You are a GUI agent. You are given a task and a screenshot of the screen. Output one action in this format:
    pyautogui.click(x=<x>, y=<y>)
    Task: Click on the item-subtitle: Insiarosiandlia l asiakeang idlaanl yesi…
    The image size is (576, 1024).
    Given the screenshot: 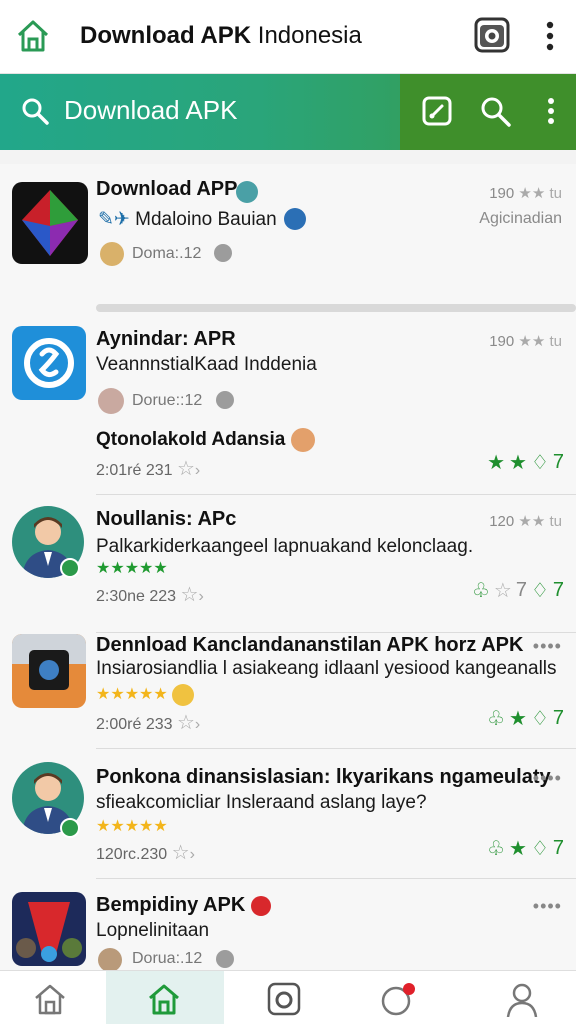 What is the action you would take?
    pyautogui.click(x=326, y=668)
    